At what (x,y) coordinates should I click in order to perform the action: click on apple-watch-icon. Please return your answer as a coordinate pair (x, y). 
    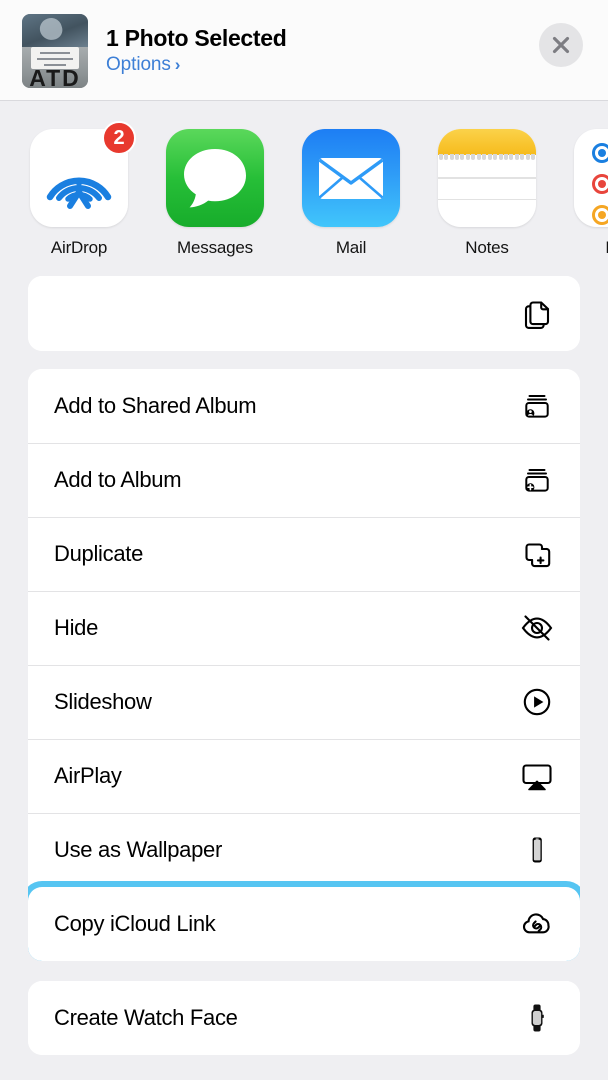
    Looking at the image, I should click on (537, 1018).